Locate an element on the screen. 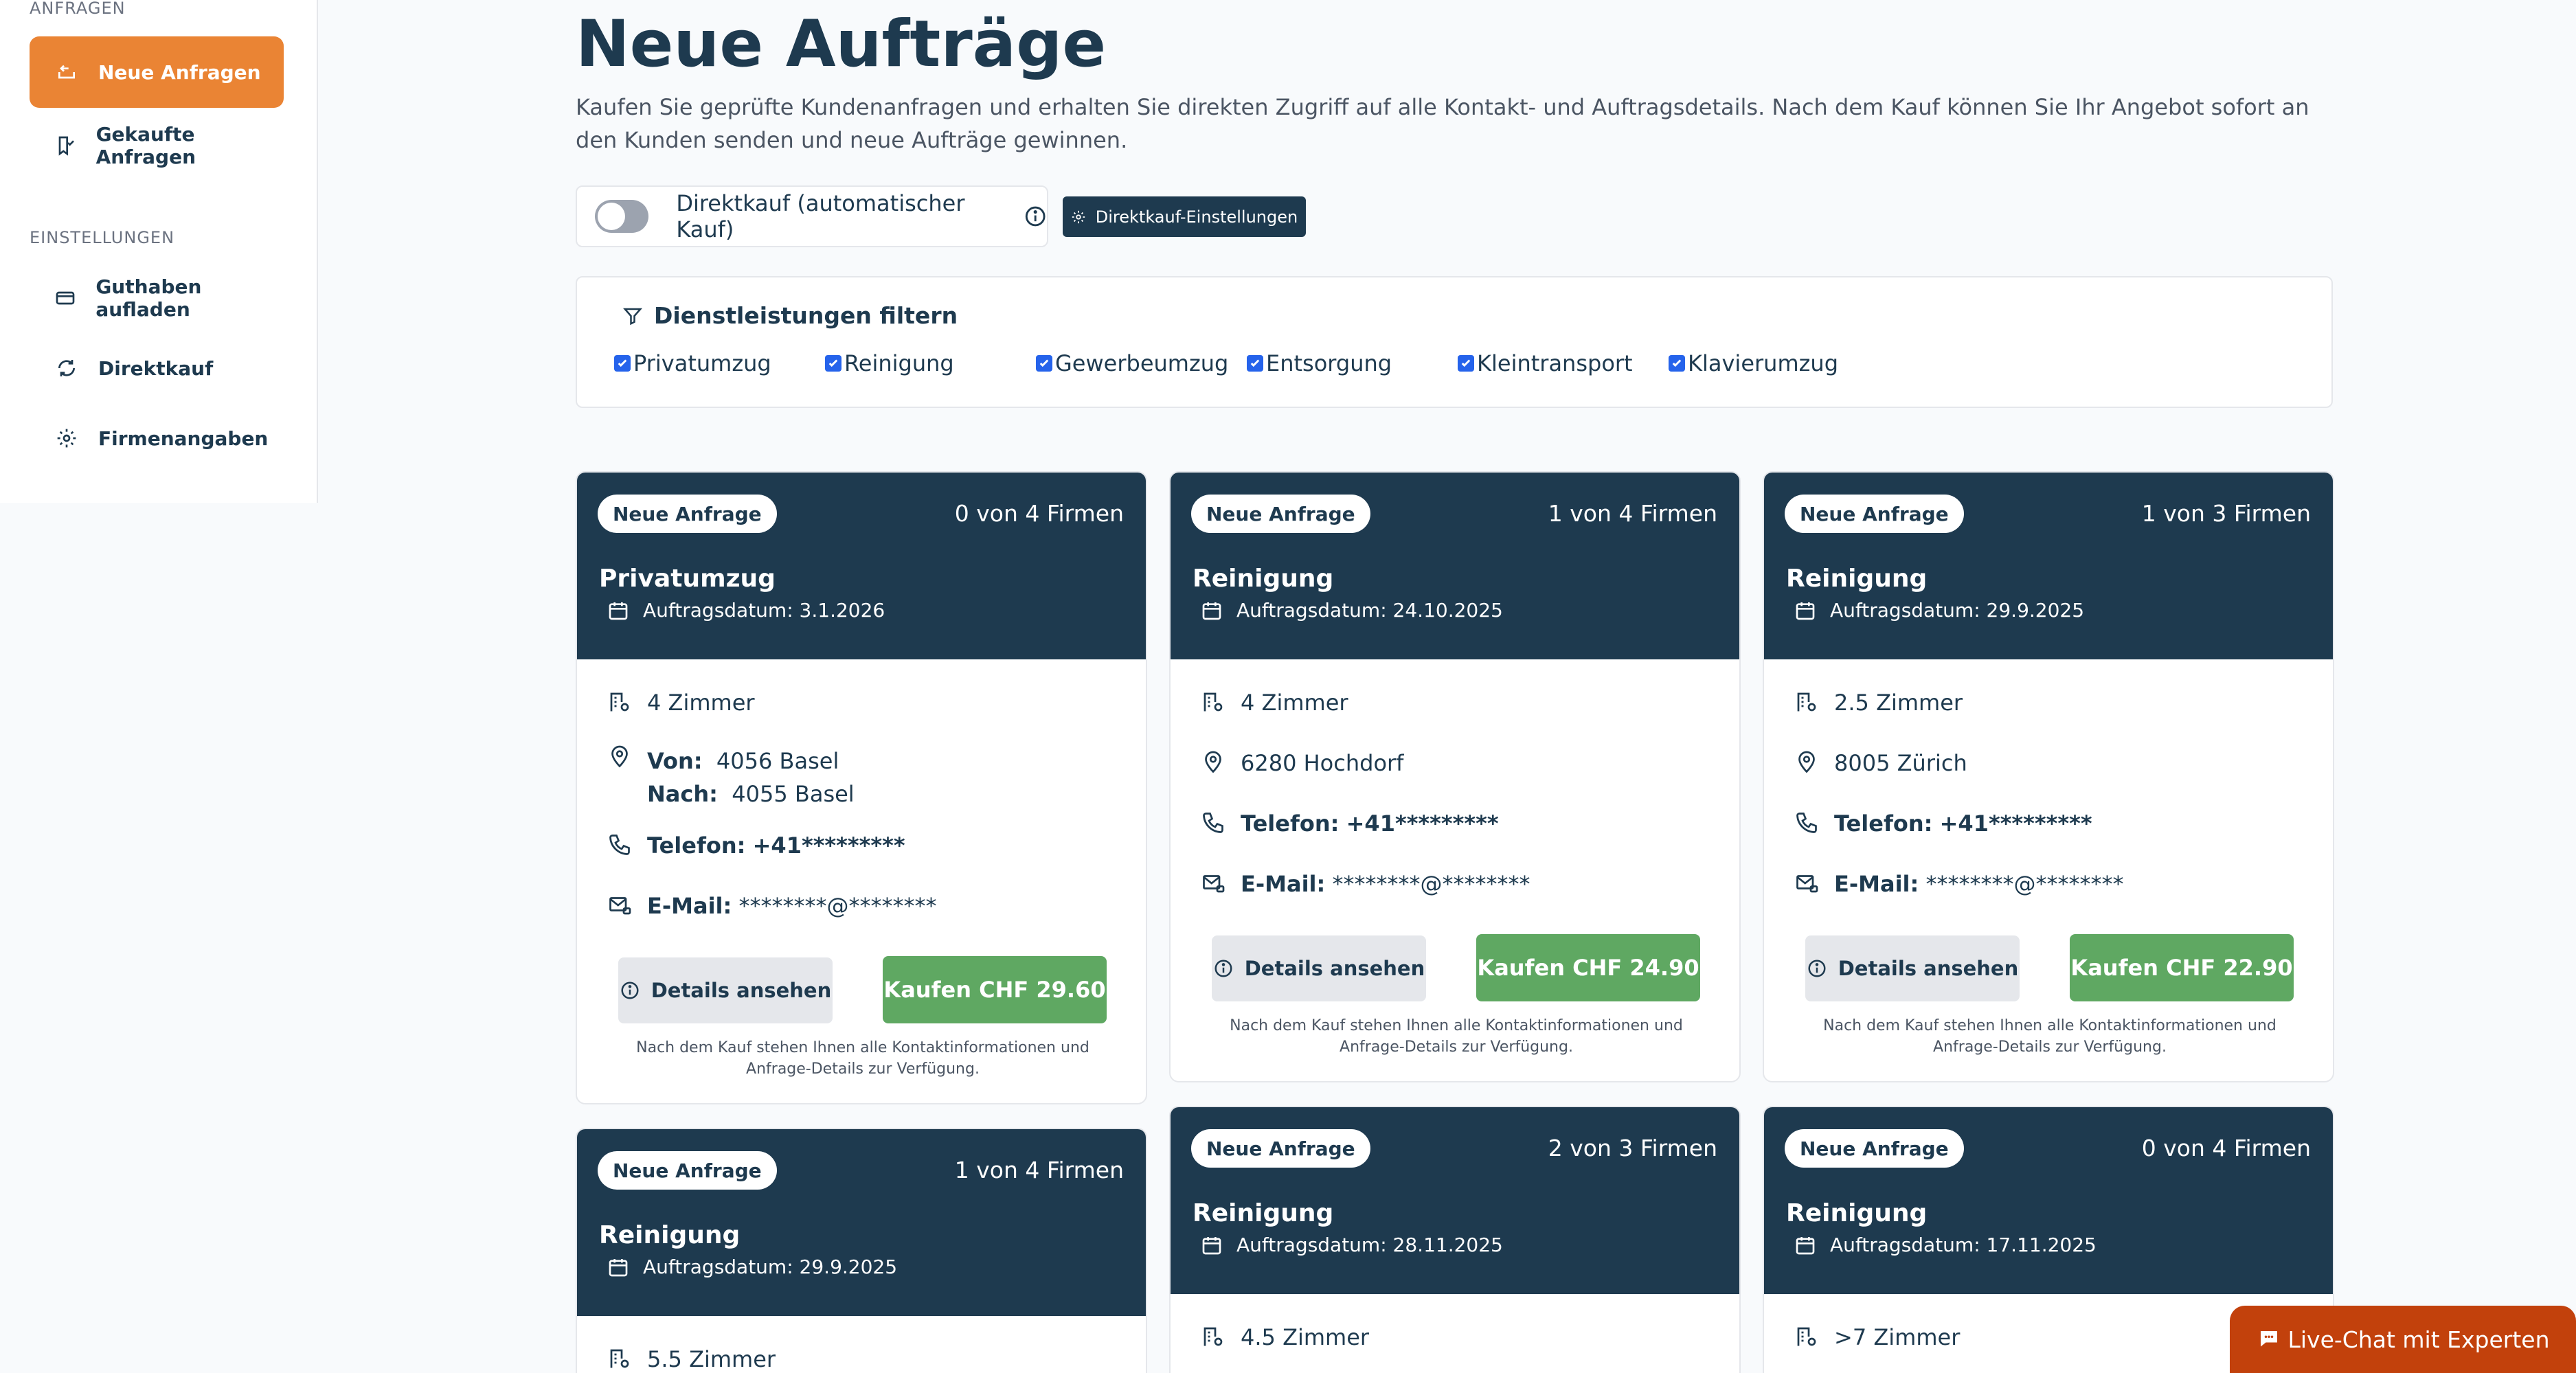 The image size is (2576, 1373). email-row: E-Mail: ********@******** is located at coordinates (1958, 884).